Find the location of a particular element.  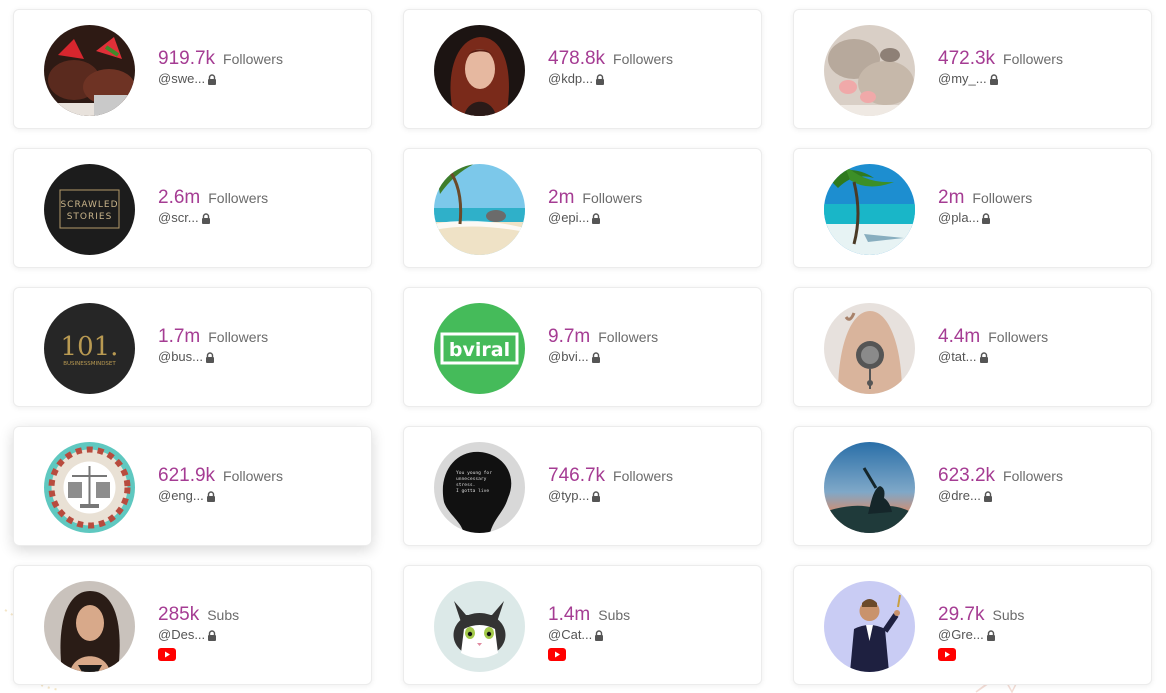

subscriber-label: Subs is located at coordinates (614, 615).